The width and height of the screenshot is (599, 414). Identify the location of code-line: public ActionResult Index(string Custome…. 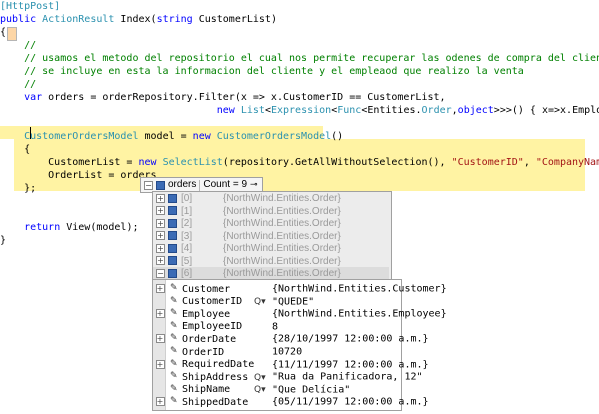
(138, 19).